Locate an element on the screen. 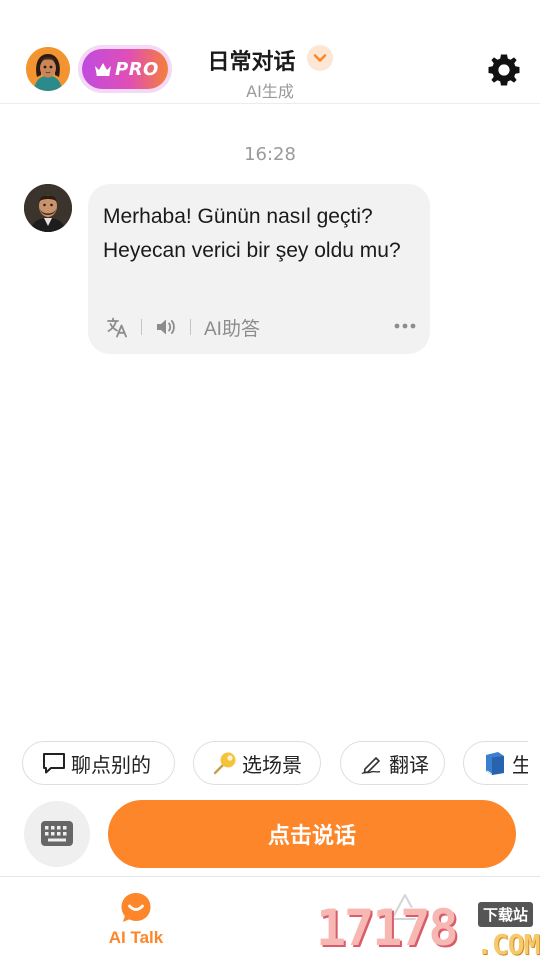 The width and height of the screenshot is (540, 960). watermark-number: 17178 is located at coordinates (387, 928).